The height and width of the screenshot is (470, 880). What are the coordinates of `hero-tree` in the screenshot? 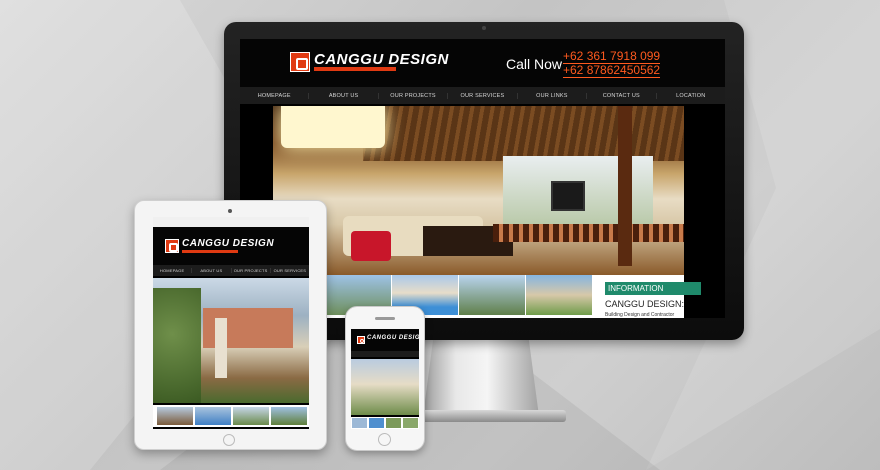 It's located at (177, 345).